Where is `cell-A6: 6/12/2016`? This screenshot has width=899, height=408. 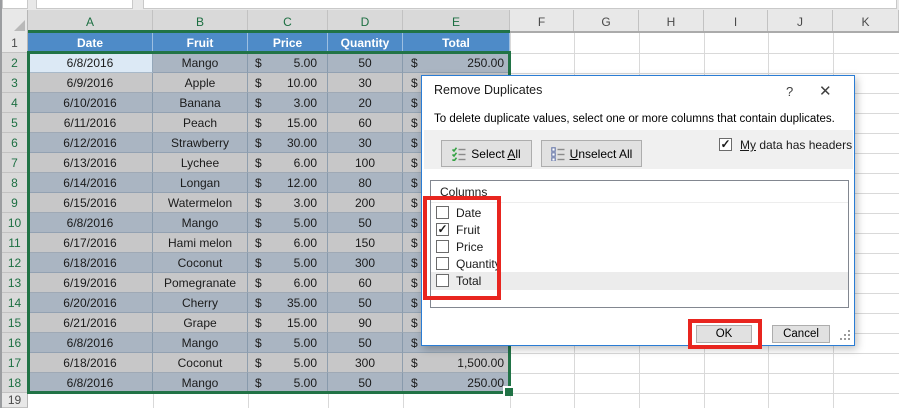
cell-A6: 6/12/2016 is located at coordinates (90, 143).